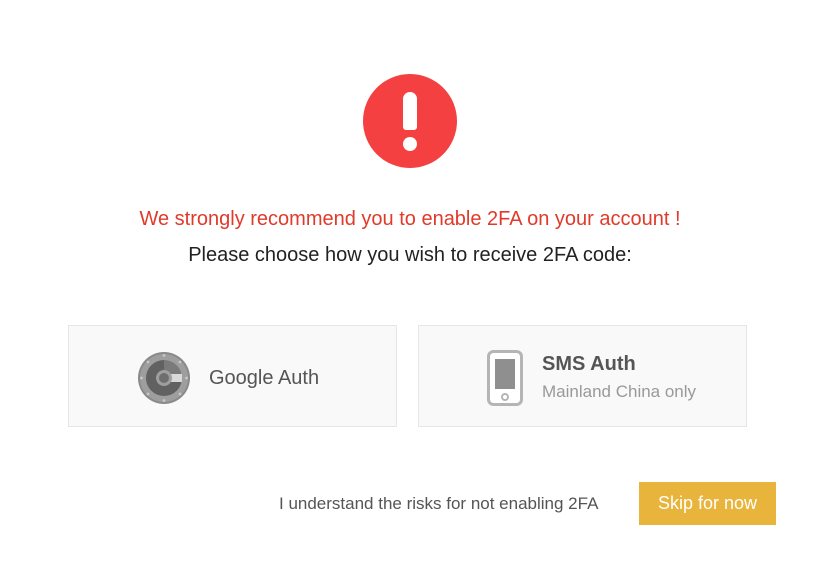  I want to click on sms-auth-option: SMS Auth Mainland China only, so click(582, 376).